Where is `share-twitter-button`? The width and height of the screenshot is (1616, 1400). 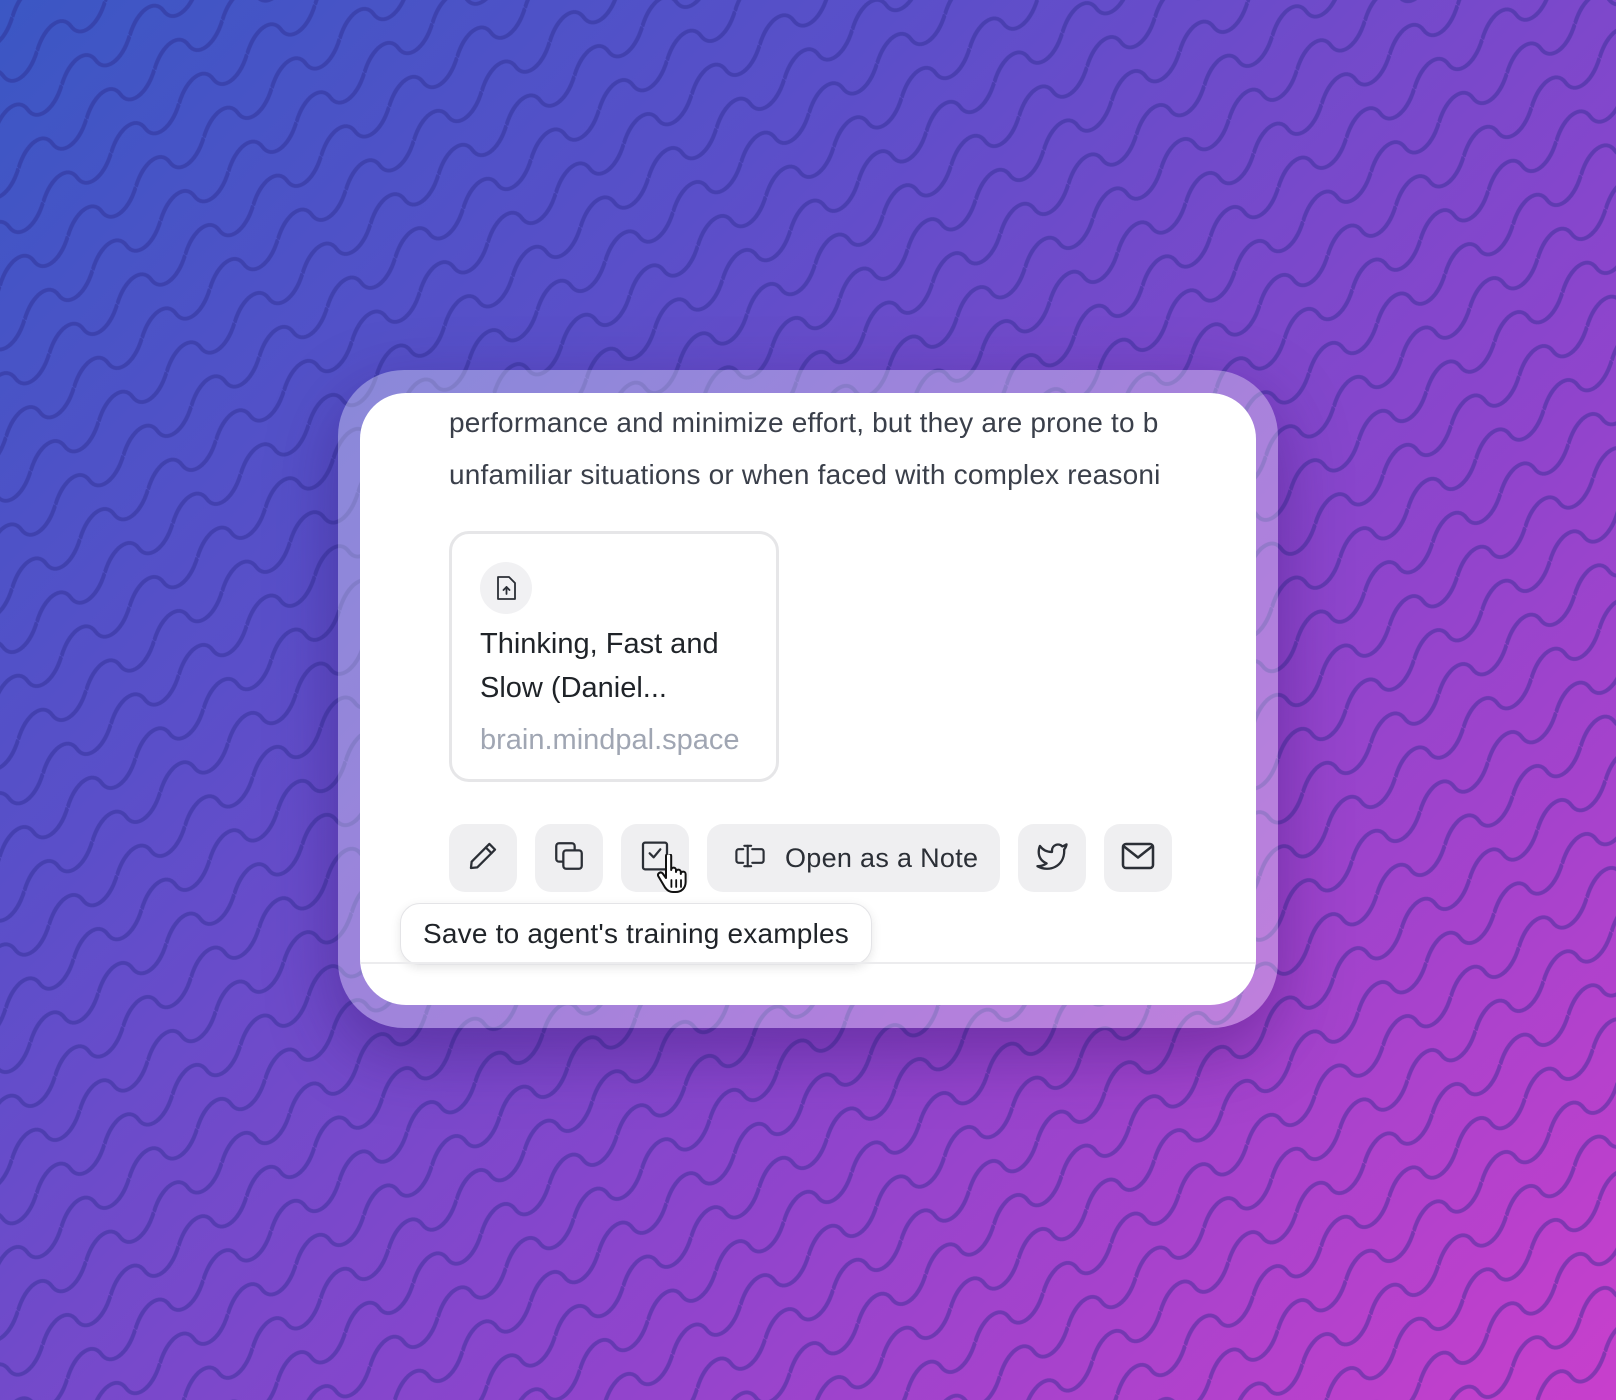
share-twitter-button is located at coordinates (1052, 858).